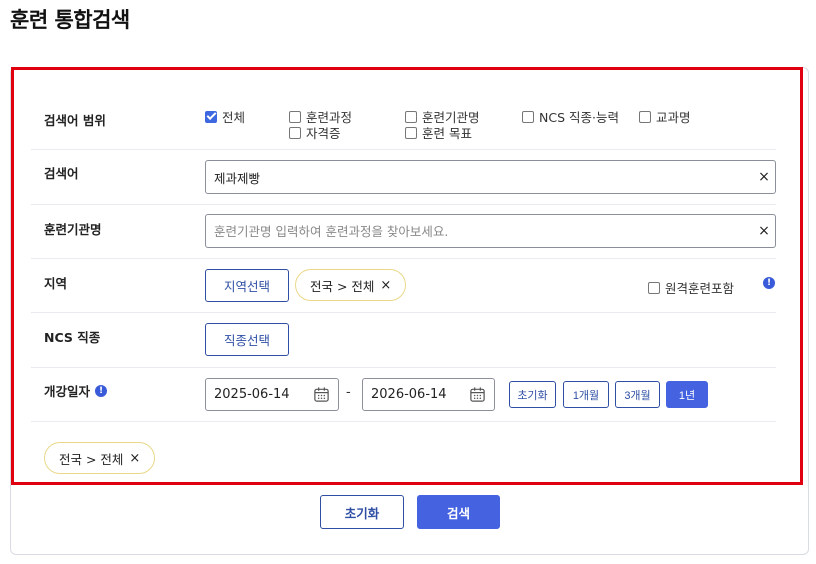 The width and height of the screenshot is (816, 564). Describe the element at coordinates (687, 394) in the screenshot. I see `date-preset-1year-button: 1년` at that location.